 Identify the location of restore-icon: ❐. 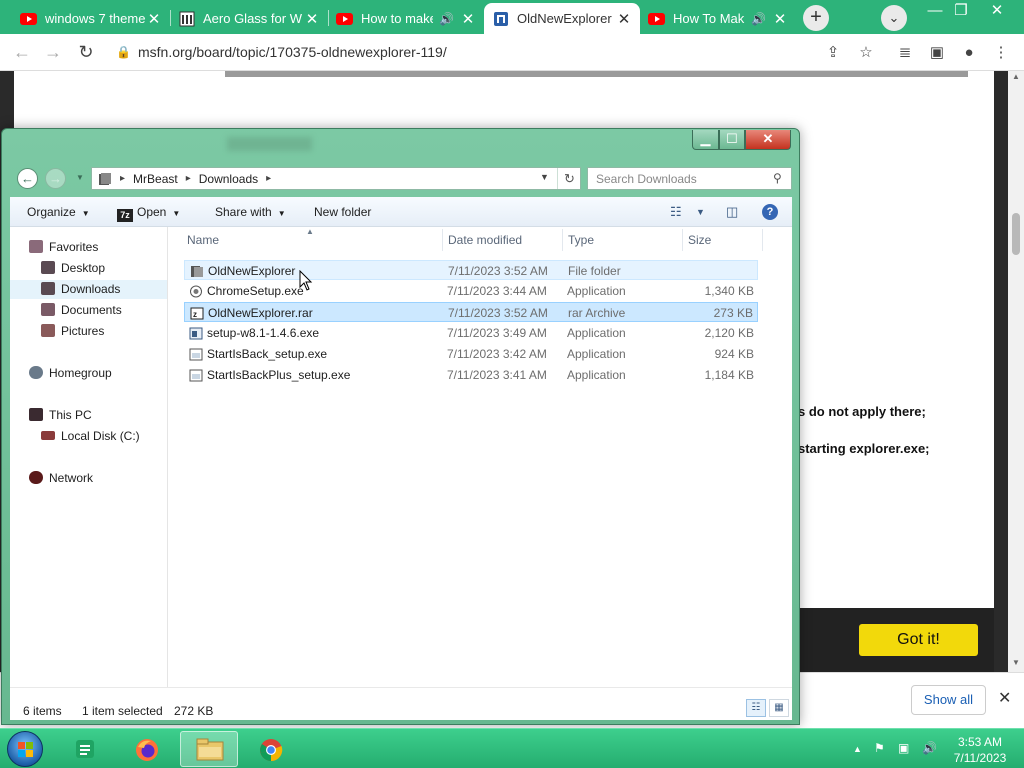
(961, 11).